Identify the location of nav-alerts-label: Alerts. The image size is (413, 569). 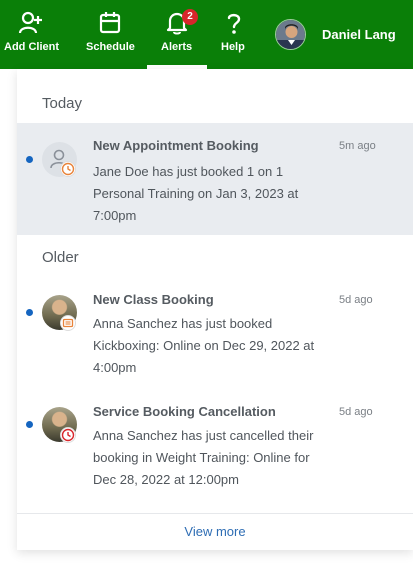
(177, 47).